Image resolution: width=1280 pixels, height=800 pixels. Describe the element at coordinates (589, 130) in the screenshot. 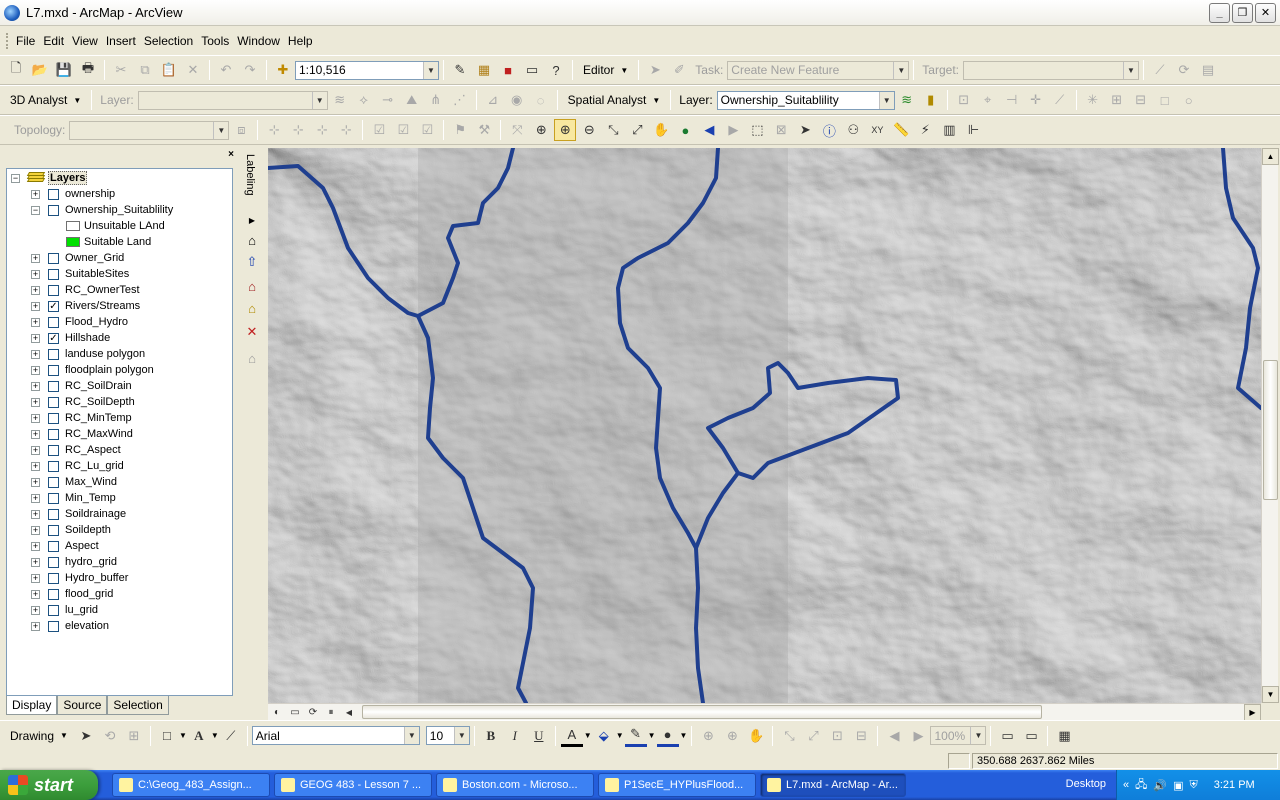

I see `zoom-out-minus-icon: ⊖` at that location.